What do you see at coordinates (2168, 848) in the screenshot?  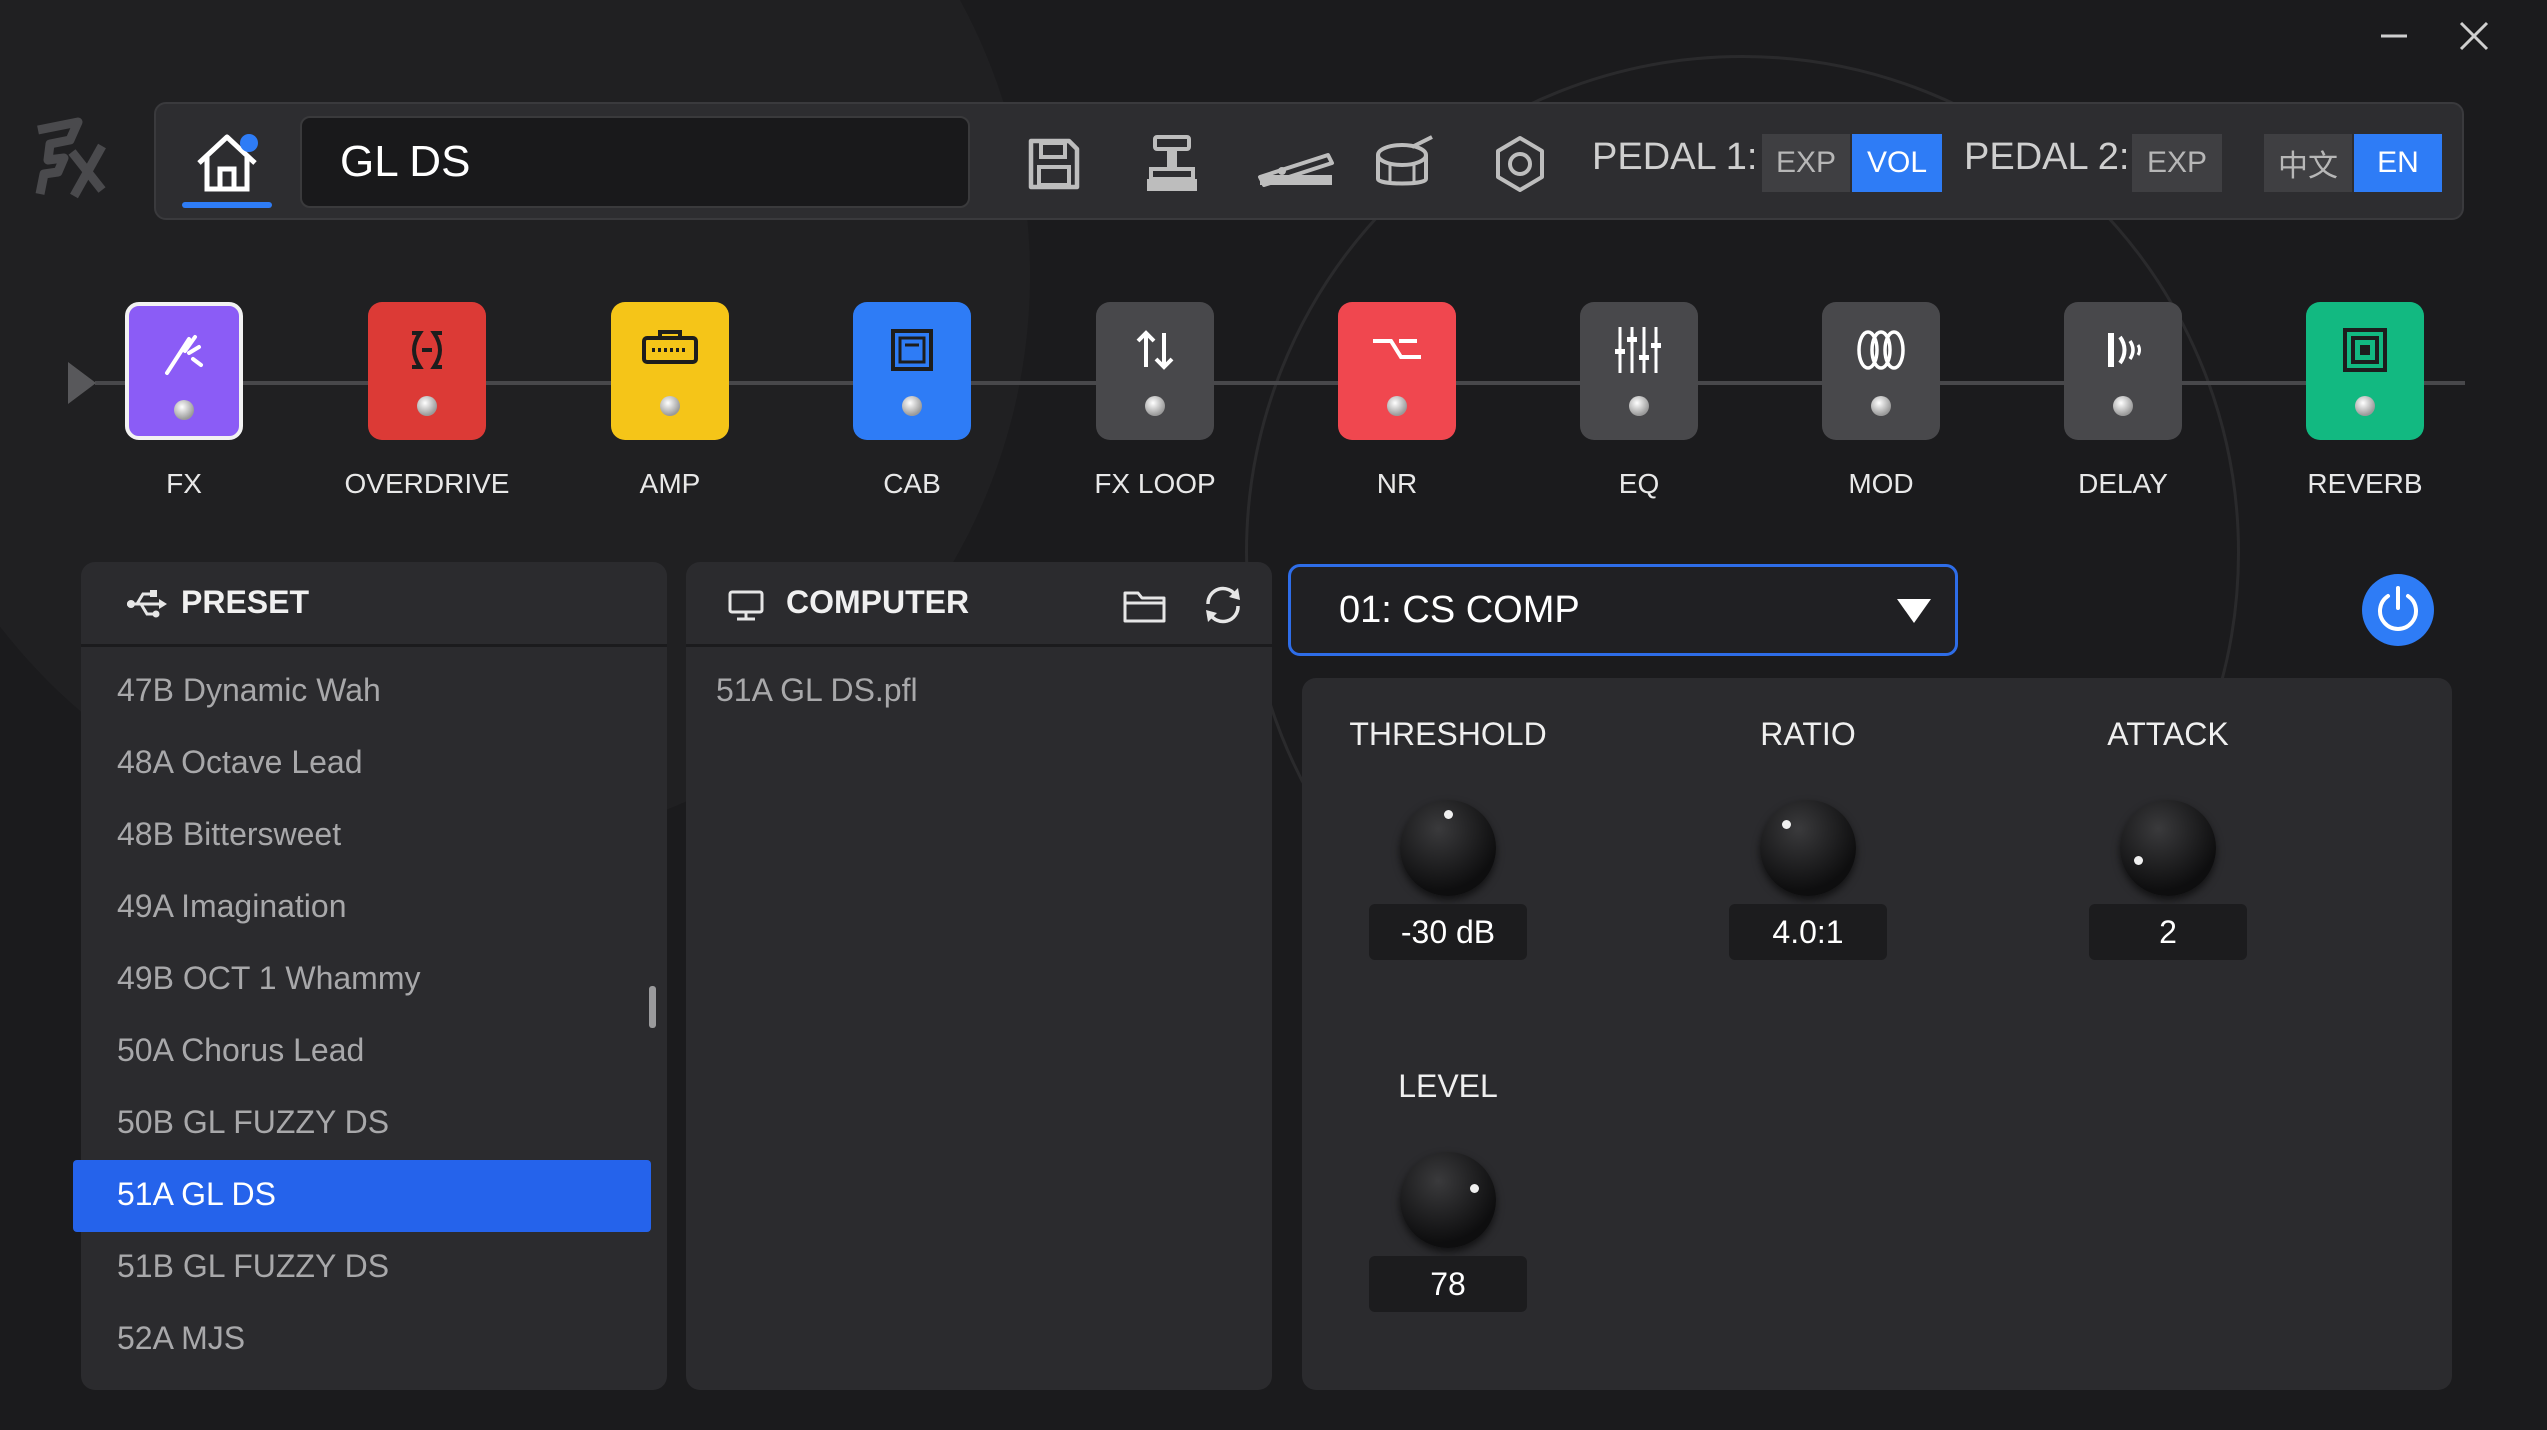 I see `attack-knob` at bounding box center [2168, 848].